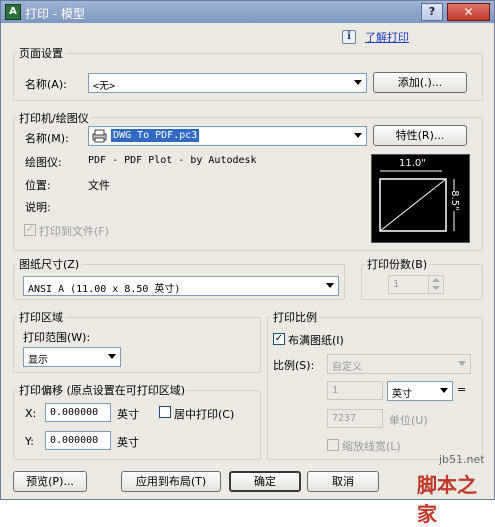 This screenshot has width=495, height=527. I want to click on copies-label: 打印份数(B), so click(397, 264).